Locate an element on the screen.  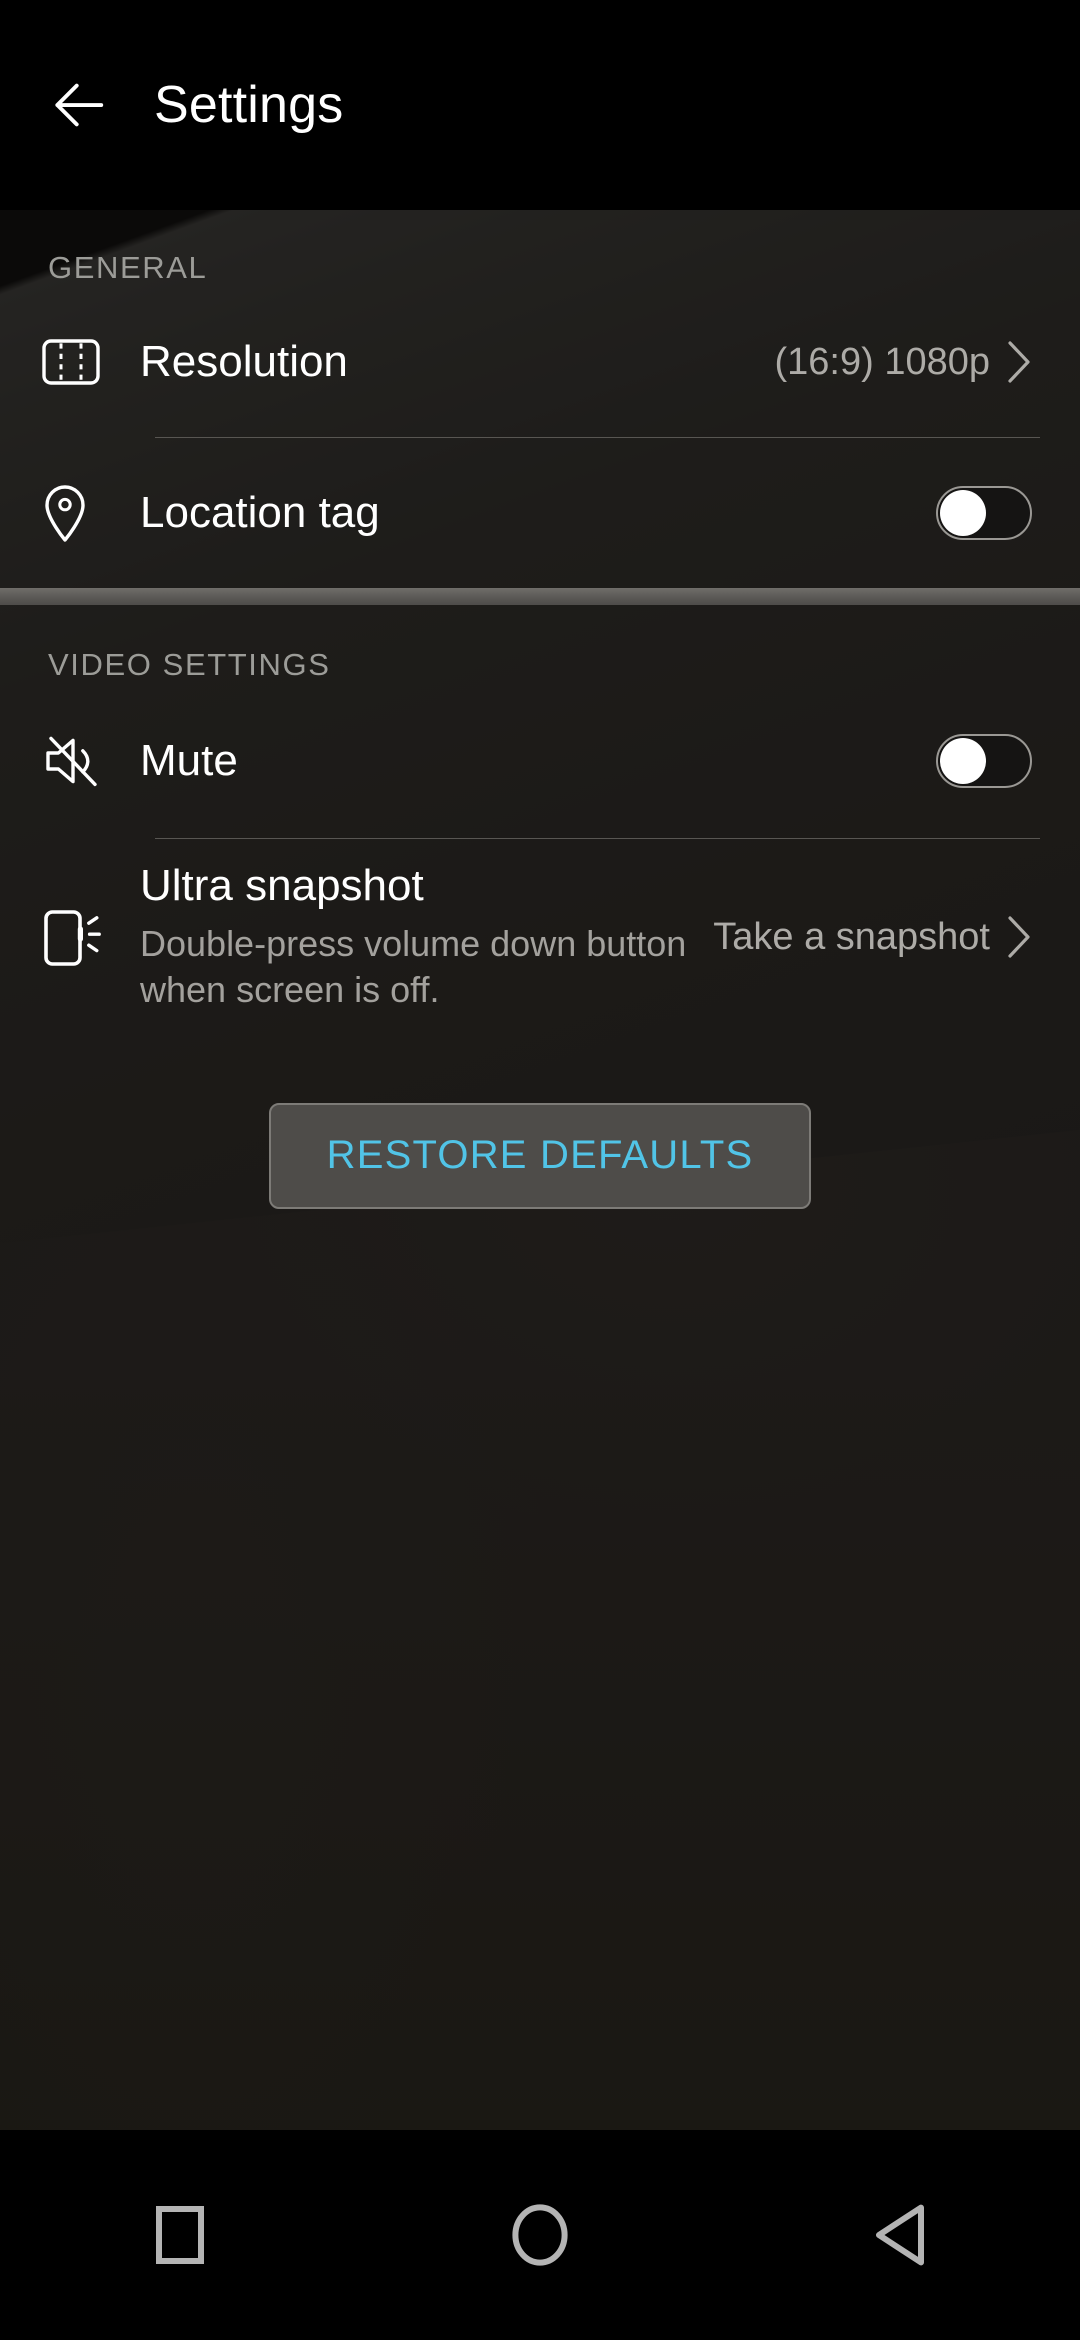
phone-snapshot-icon is located at coordinates (72, 938).